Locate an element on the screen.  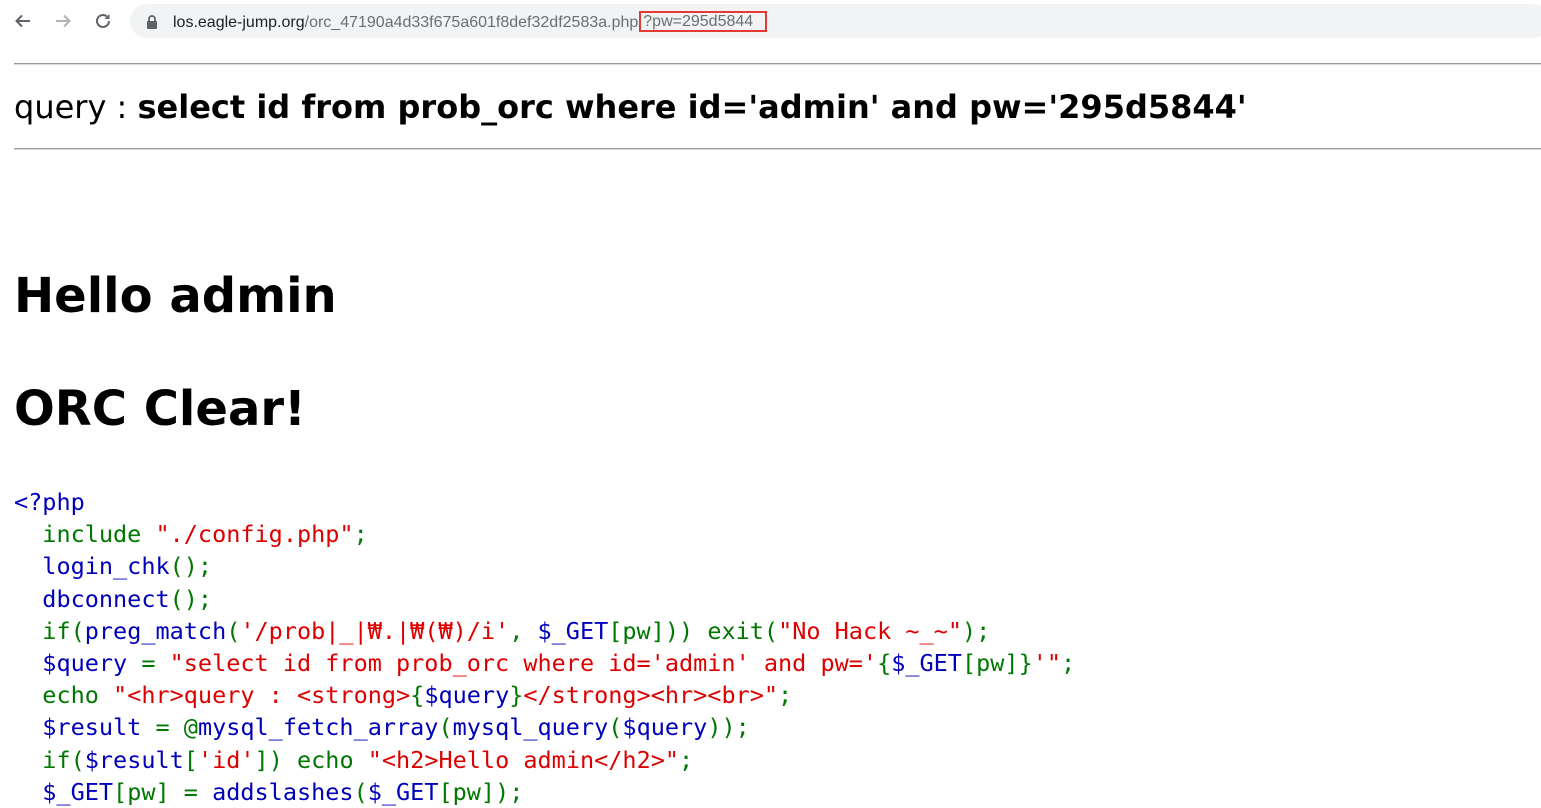
code-line: include "./config.php"; is located at coordinates (205, 534).